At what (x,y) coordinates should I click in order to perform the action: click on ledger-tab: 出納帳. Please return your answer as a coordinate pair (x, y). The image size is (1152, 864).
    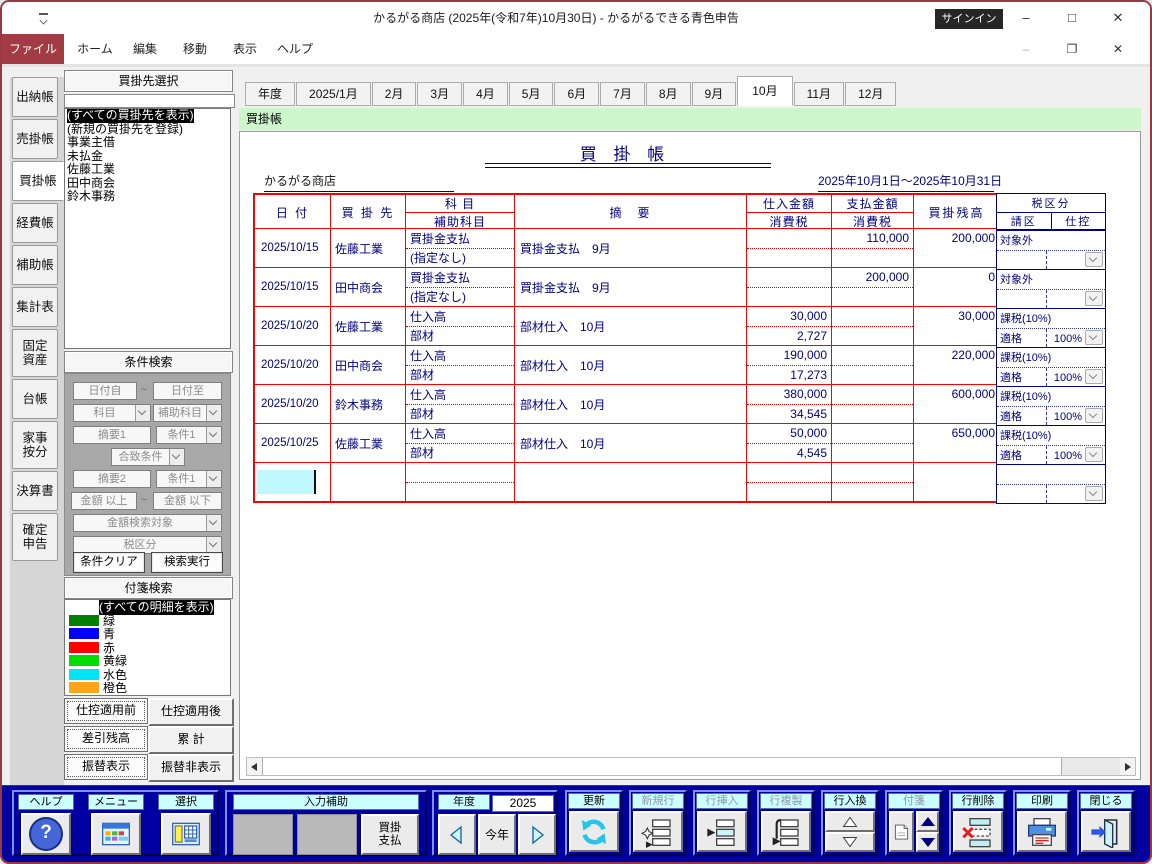
    Looking at the image, I should click on (35, 97).